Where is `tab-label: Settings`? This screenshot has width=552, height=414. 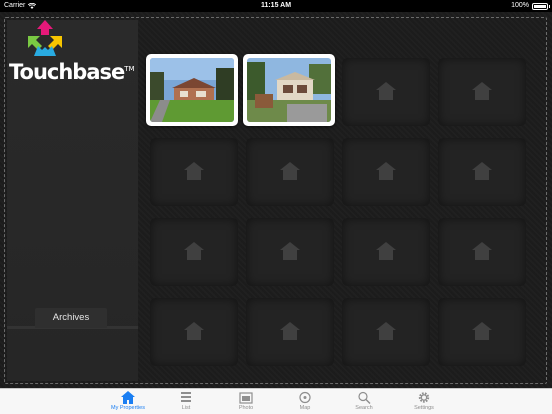
tab-label: Settings is located at coordinates (424, 408).